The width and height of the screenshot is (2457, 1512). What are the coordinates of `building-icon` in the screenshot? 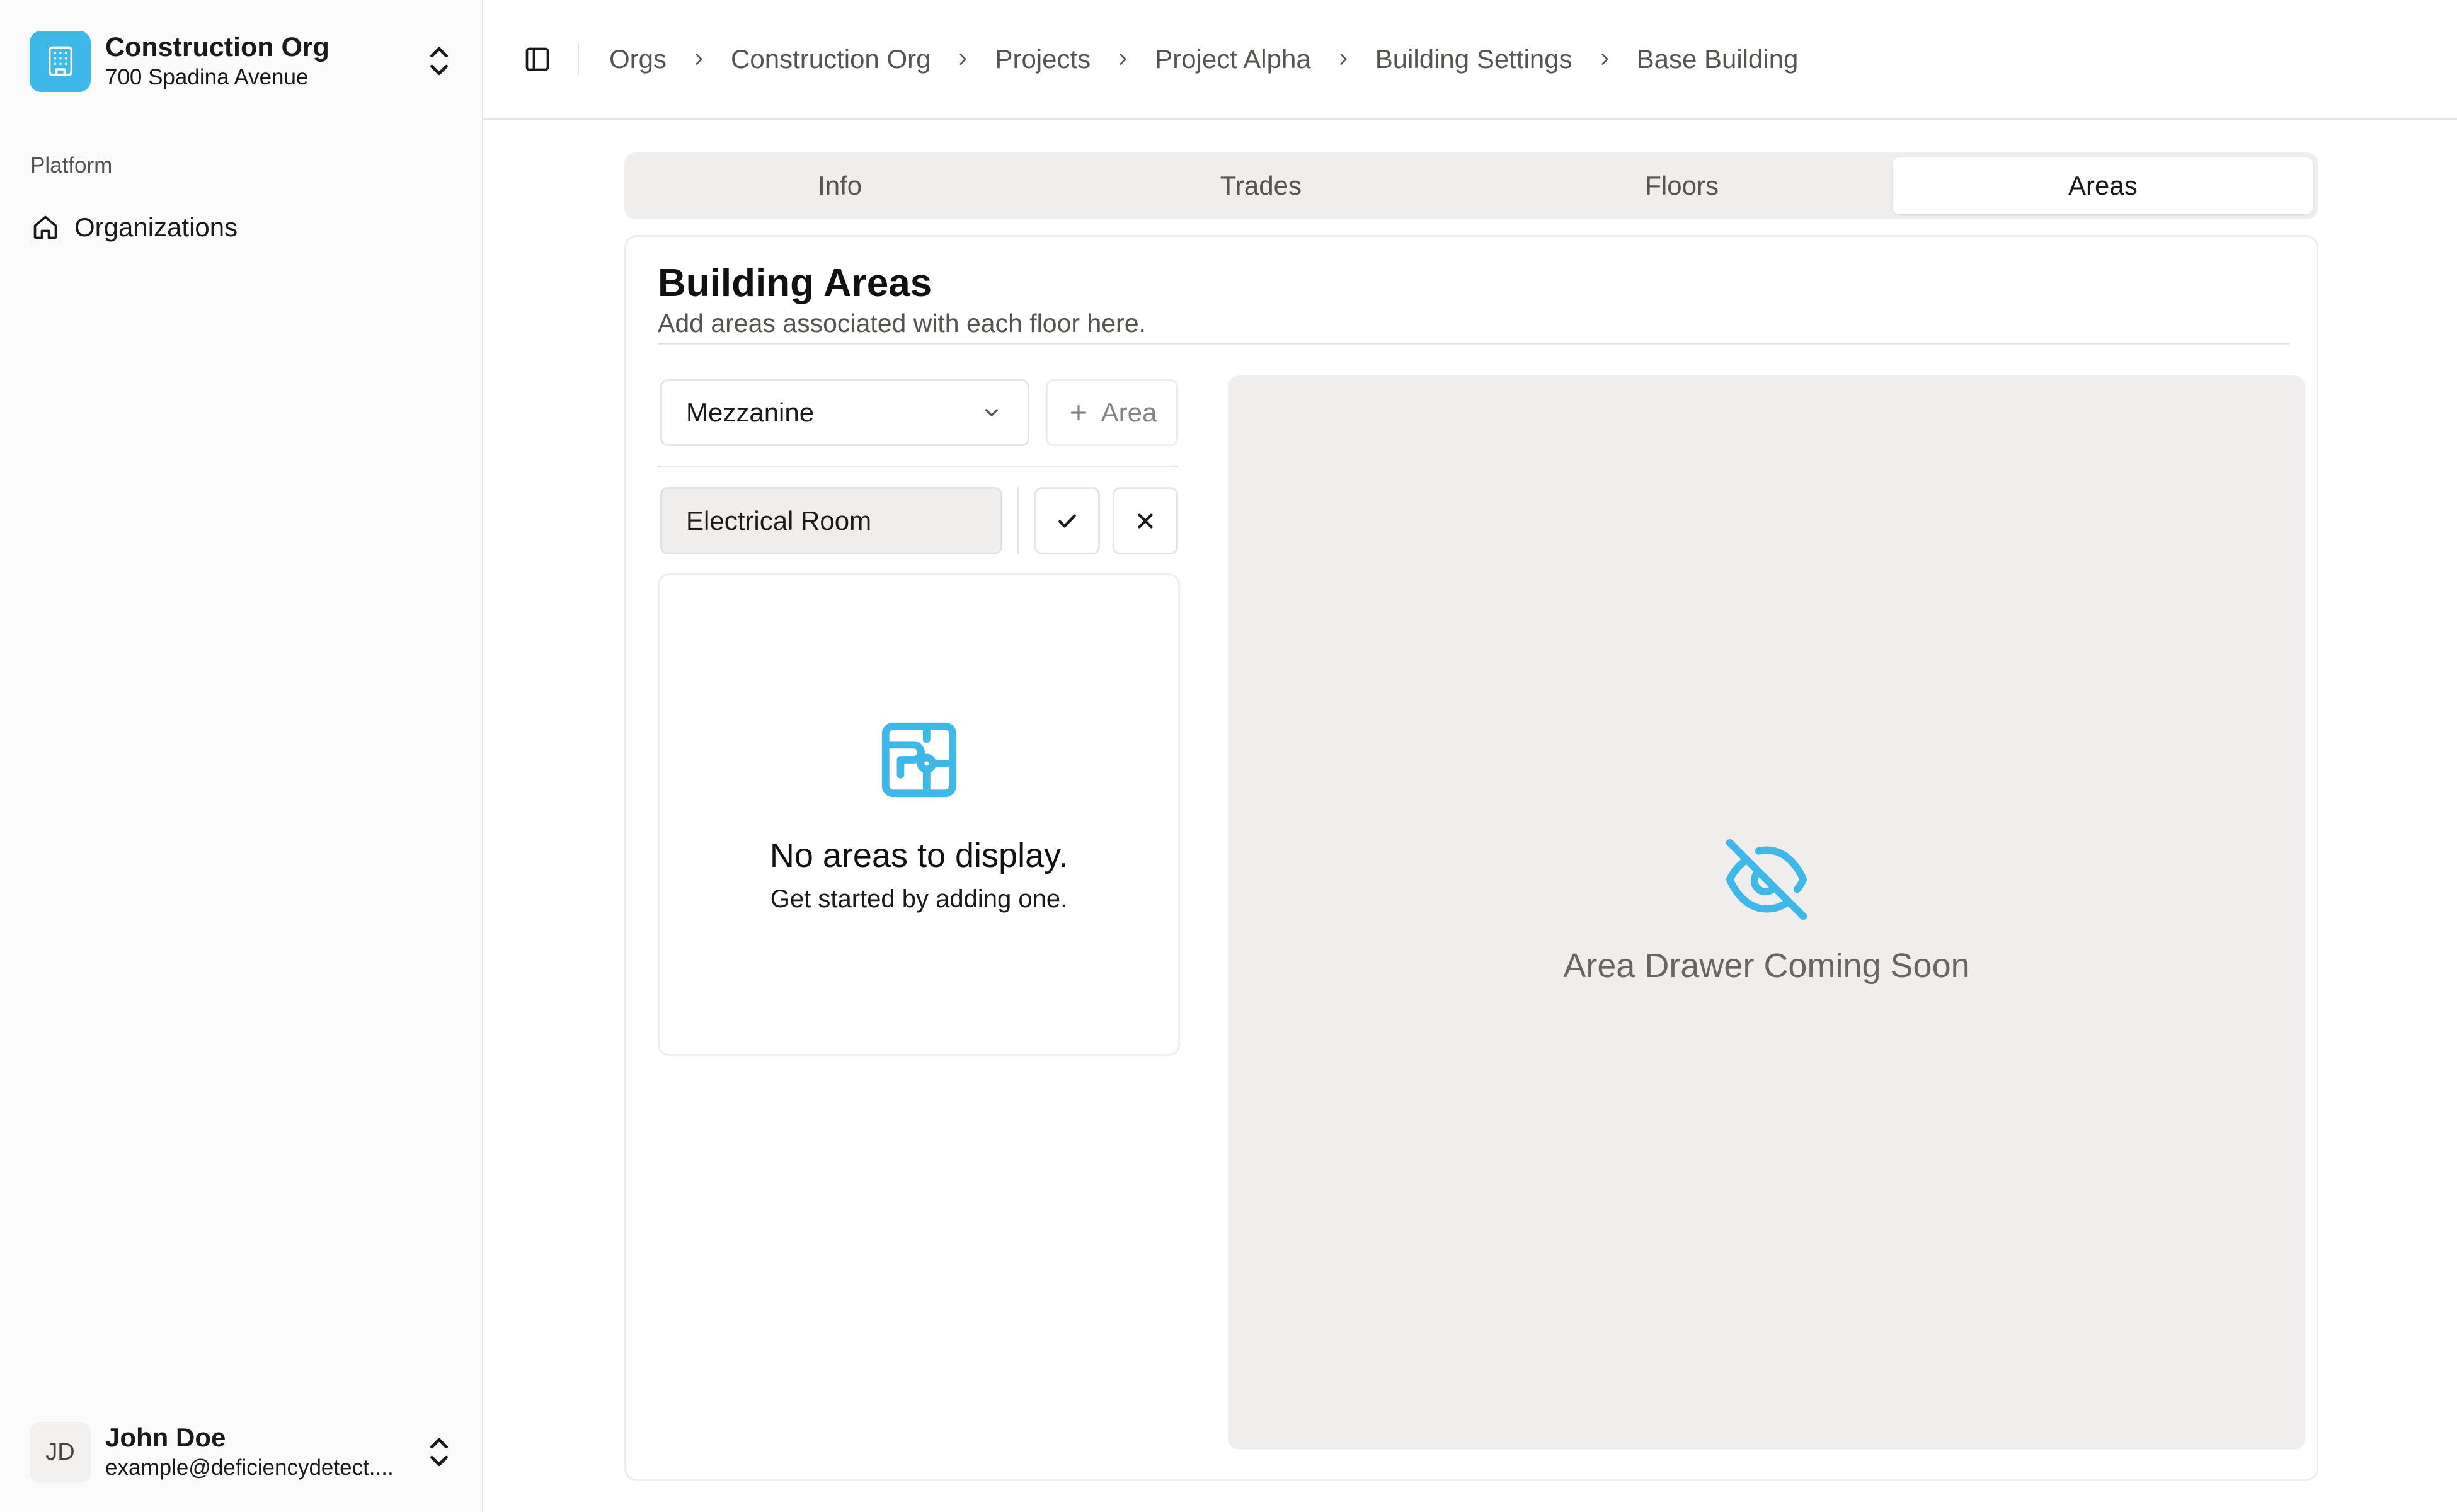 It's located at (60, 61).